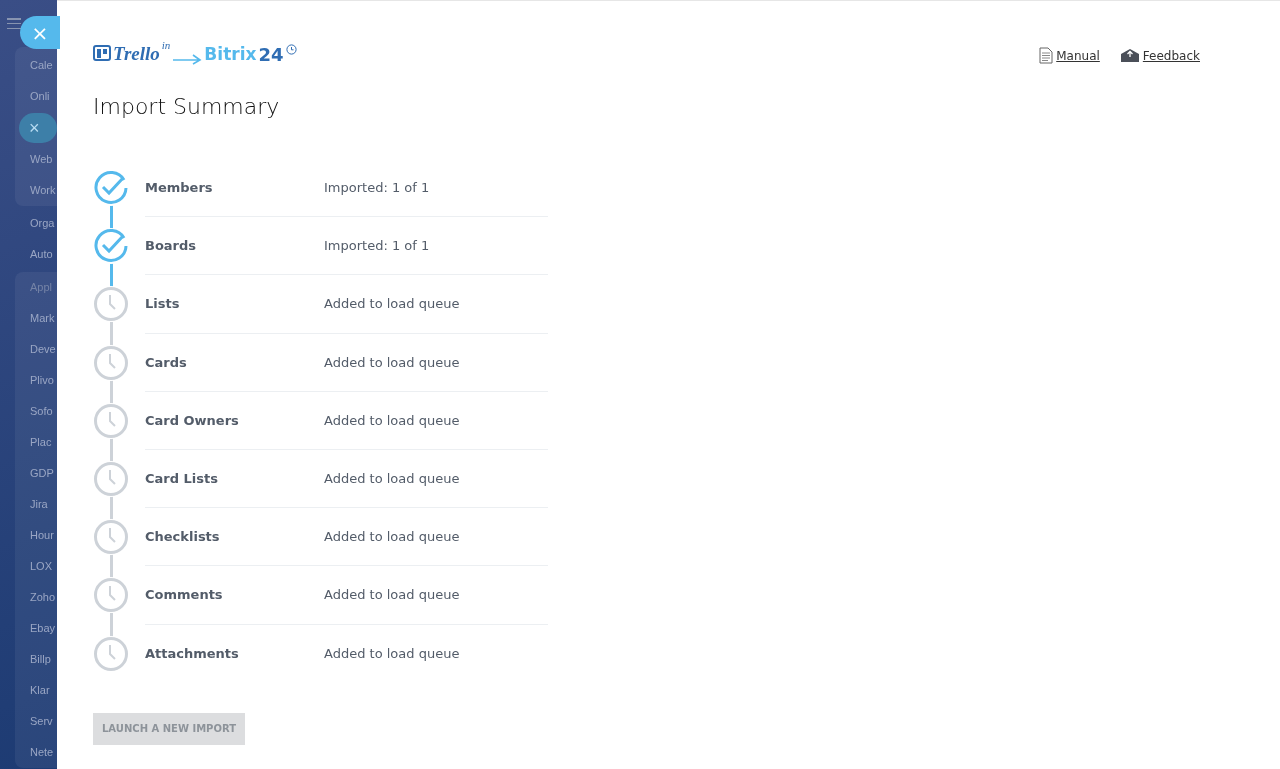  Describe the element at coordinates (1046, 55) in the screenshot. I see `document-icon` at that location.